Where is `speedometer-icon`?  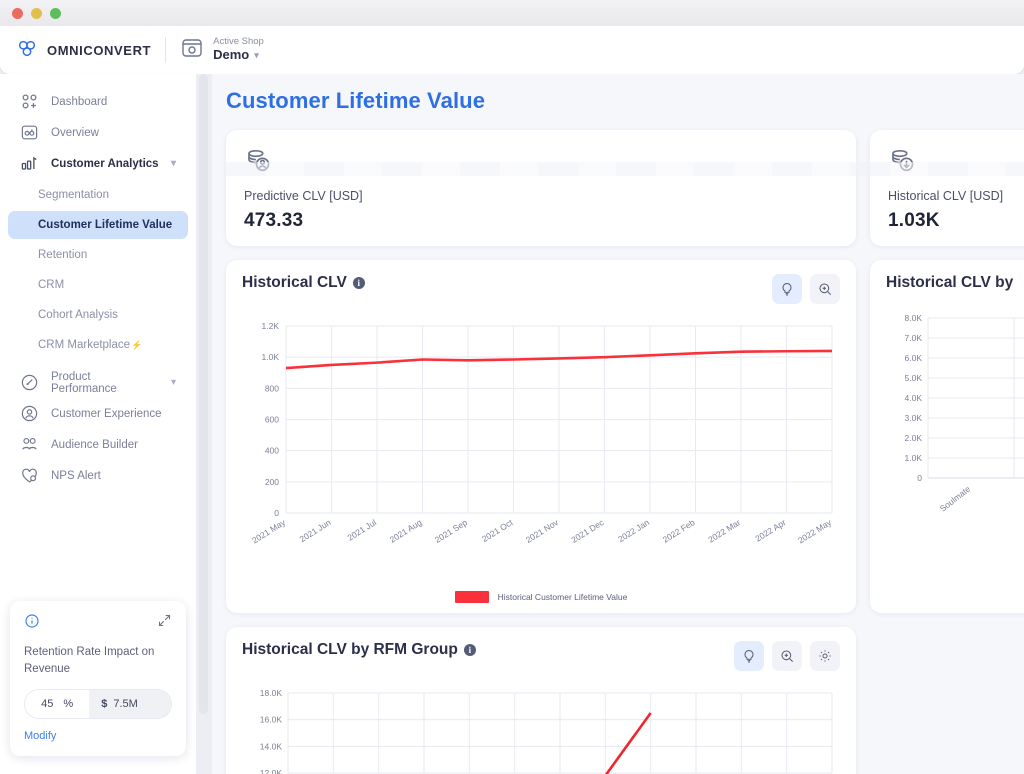
speedometer-icon is located at coordinates (29, 382).